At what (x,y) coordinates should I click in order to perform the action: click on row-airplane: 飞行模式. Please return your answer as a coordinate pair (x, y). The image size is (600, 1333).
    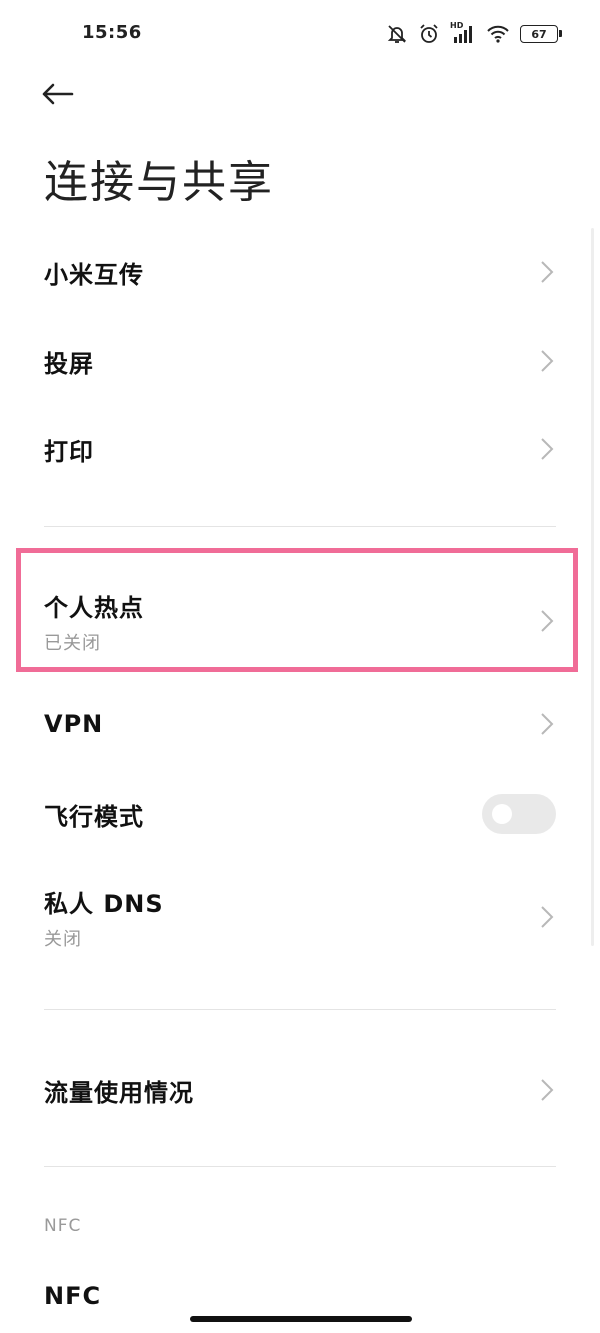
    Looking at the image, I should click on (300, 814).